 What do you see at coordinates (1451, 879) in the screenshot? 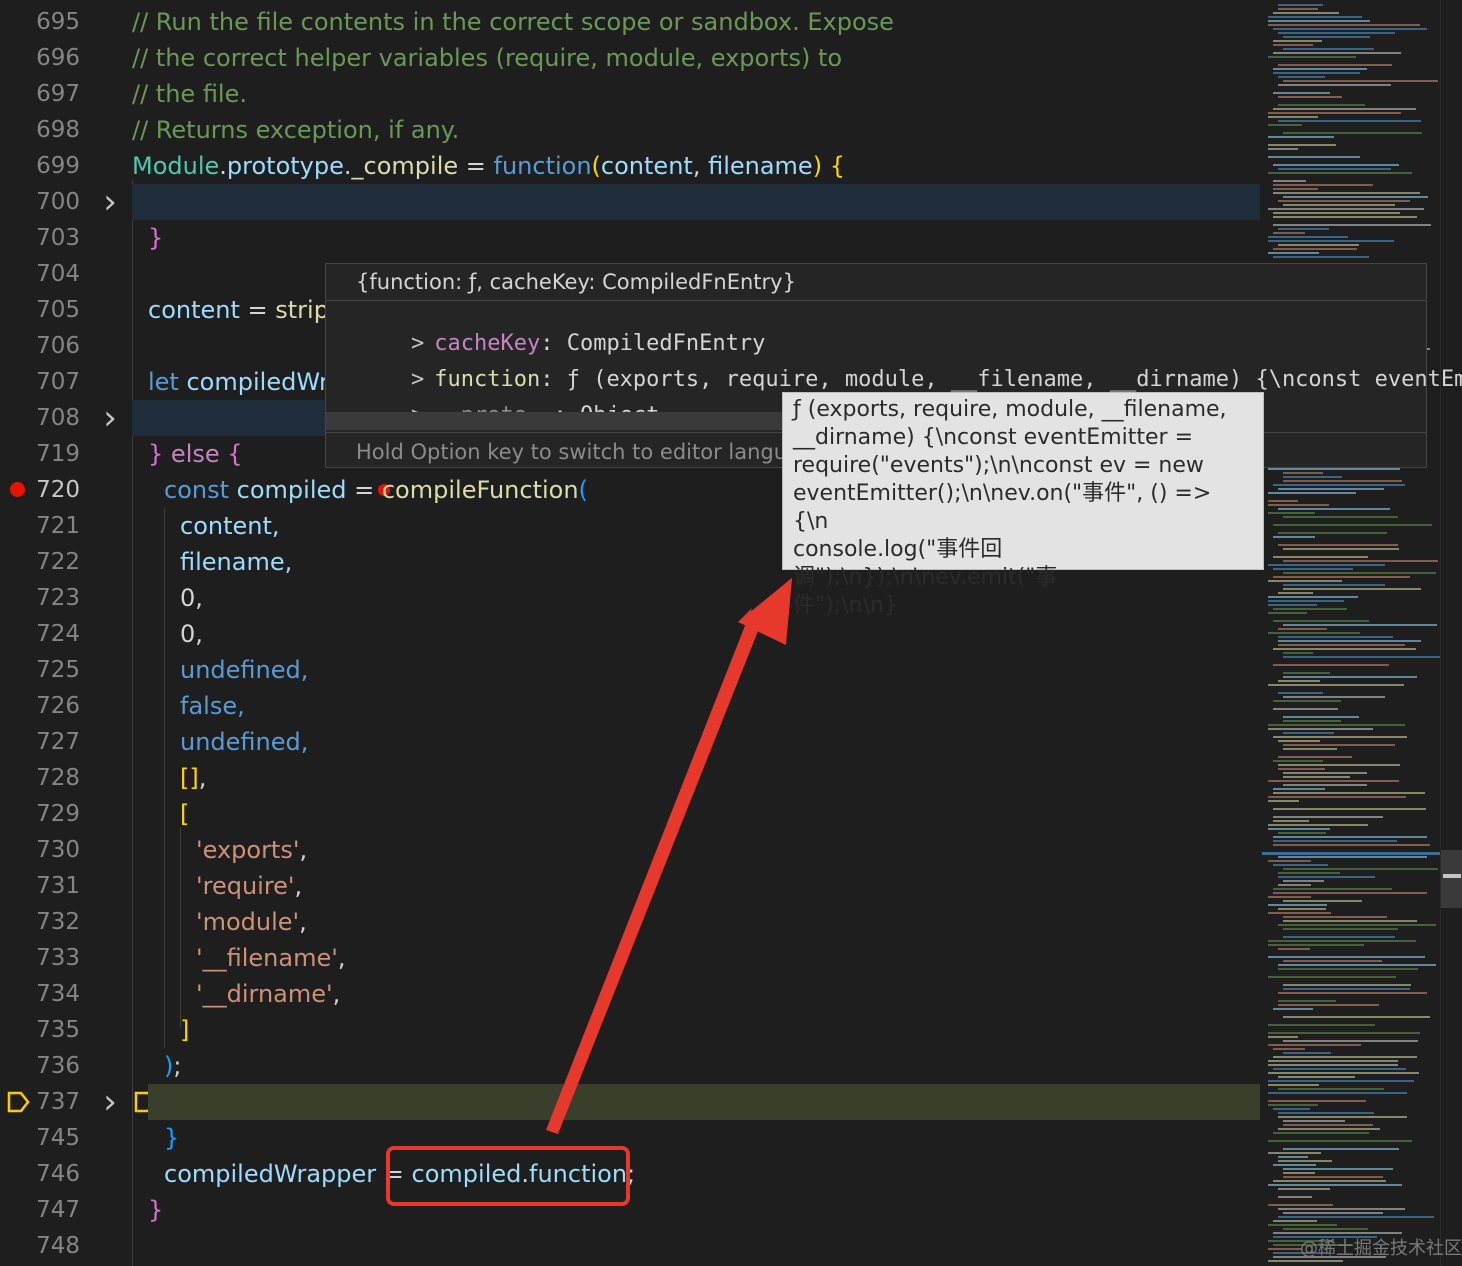
I see `scrollbar-thumb` at bounding box center [1451, 879].